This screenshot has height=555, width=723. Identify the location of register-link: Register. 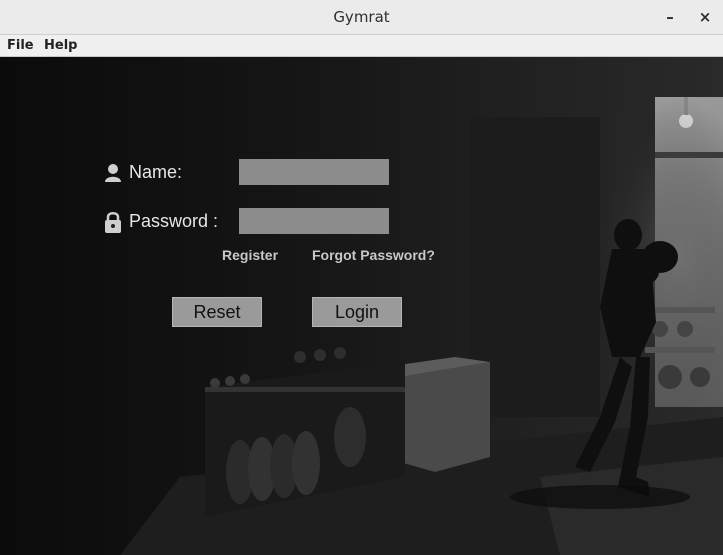
(250, 255).